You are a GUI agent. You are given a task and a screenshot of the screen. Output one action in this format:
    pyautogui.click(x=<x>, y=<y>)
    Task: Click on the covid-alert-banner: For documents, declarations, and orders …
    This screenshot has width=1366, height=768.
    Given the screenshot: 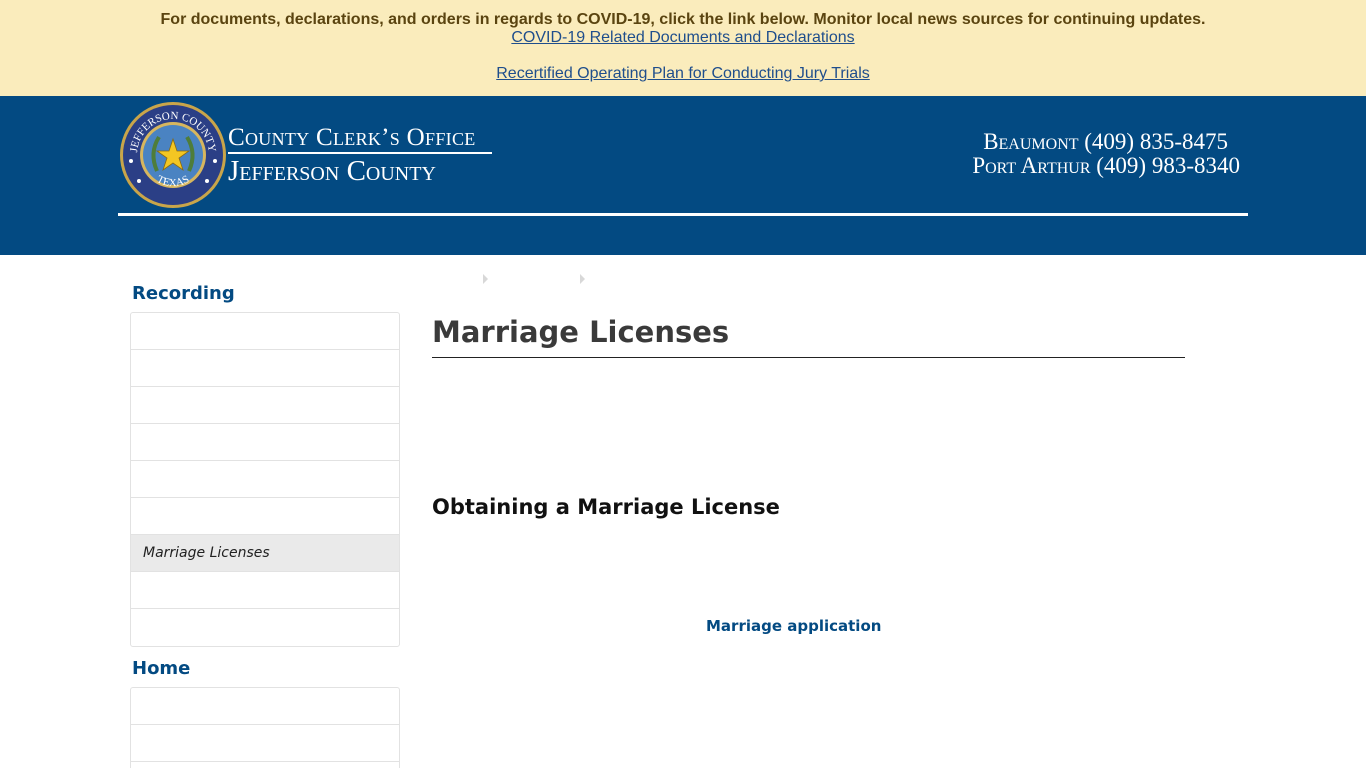 What is the action you would take?
    pyautogui.click(x=683, y=48)
    